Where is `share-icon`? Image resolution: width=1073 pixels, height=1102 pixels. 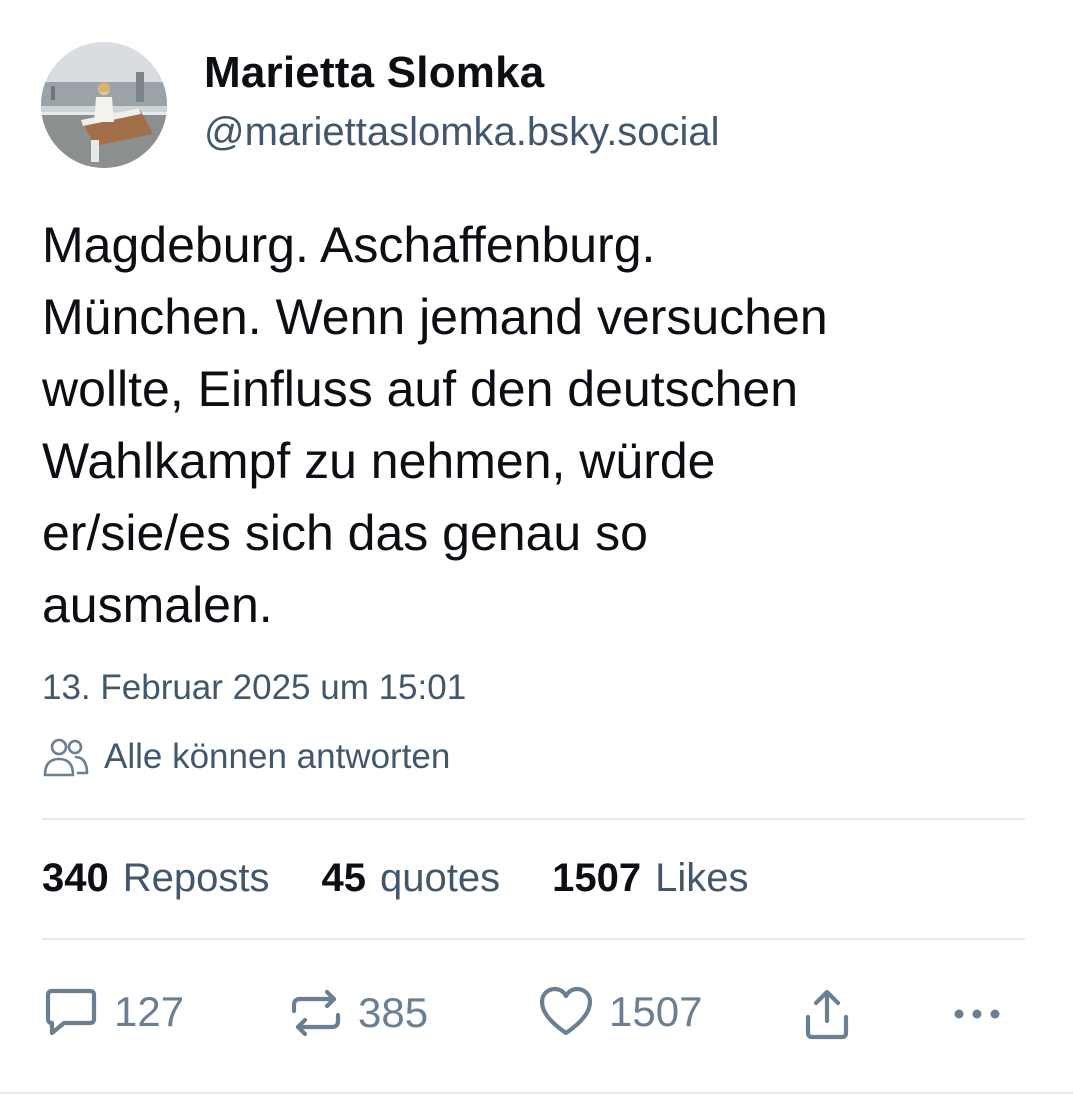
share-icon is located at coordinates (827, 1014).